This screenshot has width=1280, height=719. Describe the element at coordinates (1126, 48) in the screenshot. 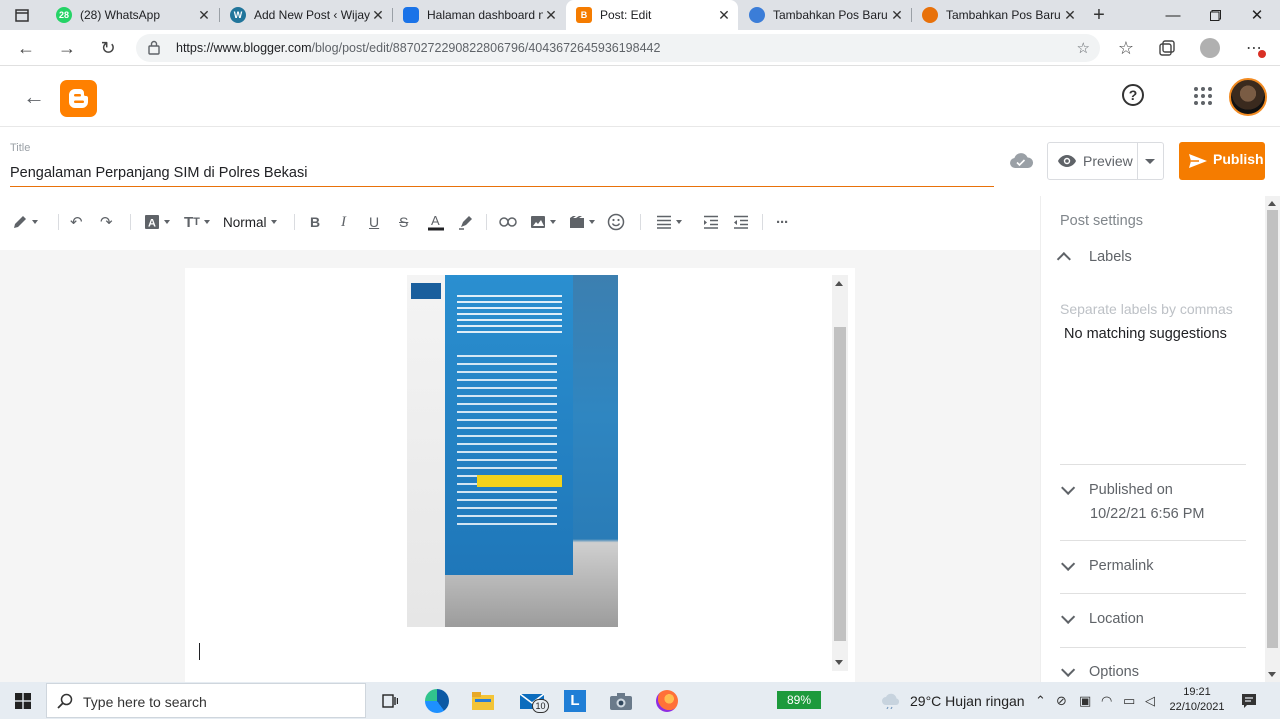

I see `favorites-icon: ☆` at that location.